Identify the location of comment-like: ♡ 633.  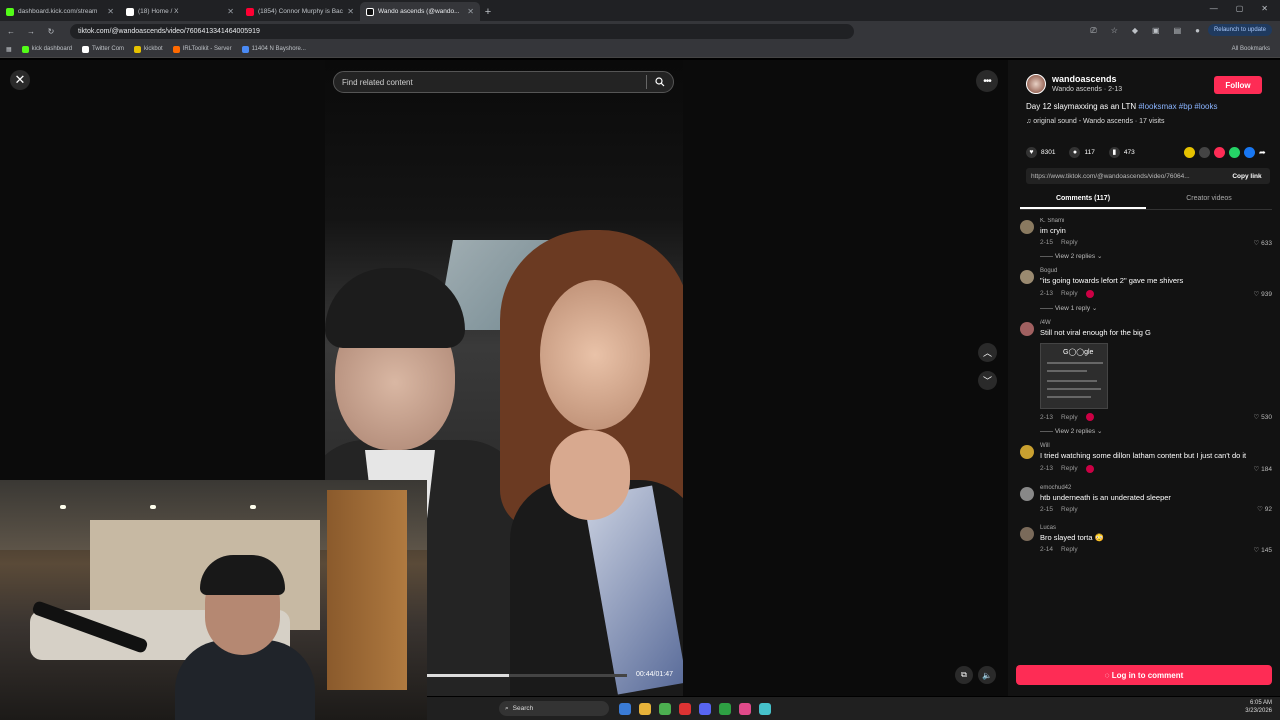
(1263, 243).